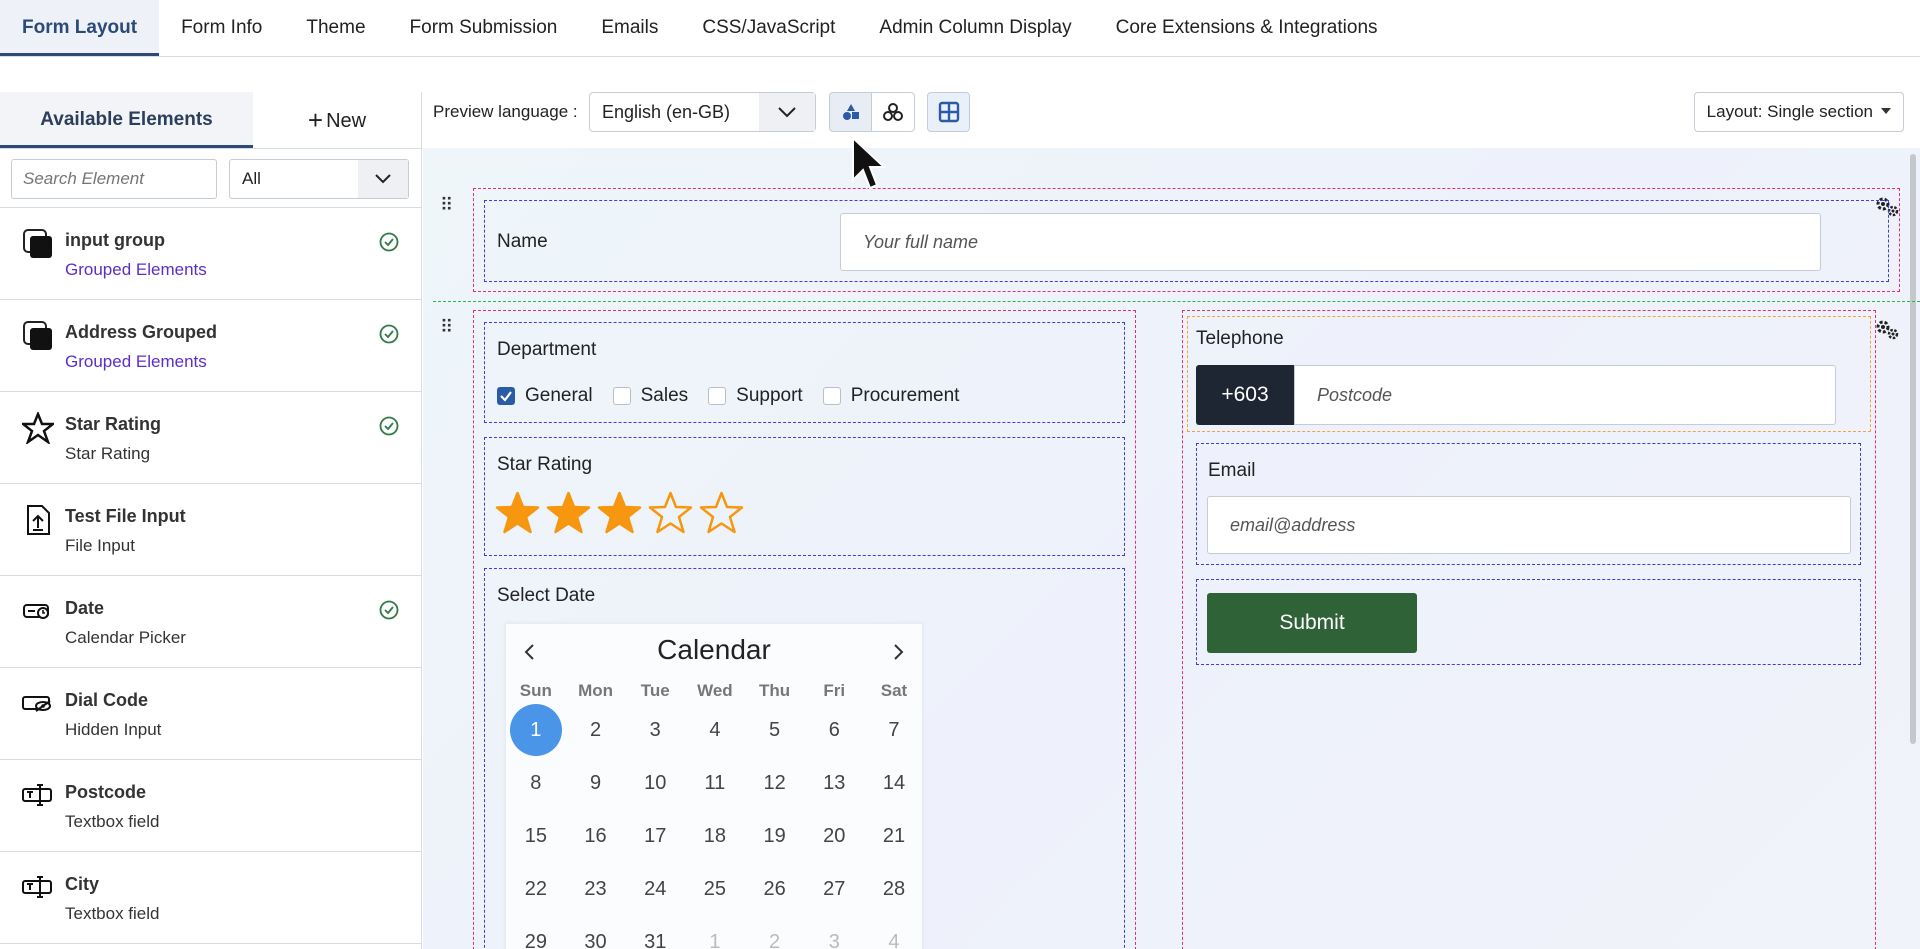 This screenshot has width=1920, height=949. I want to click on calendar-day-number: 28, so click(894, 889).